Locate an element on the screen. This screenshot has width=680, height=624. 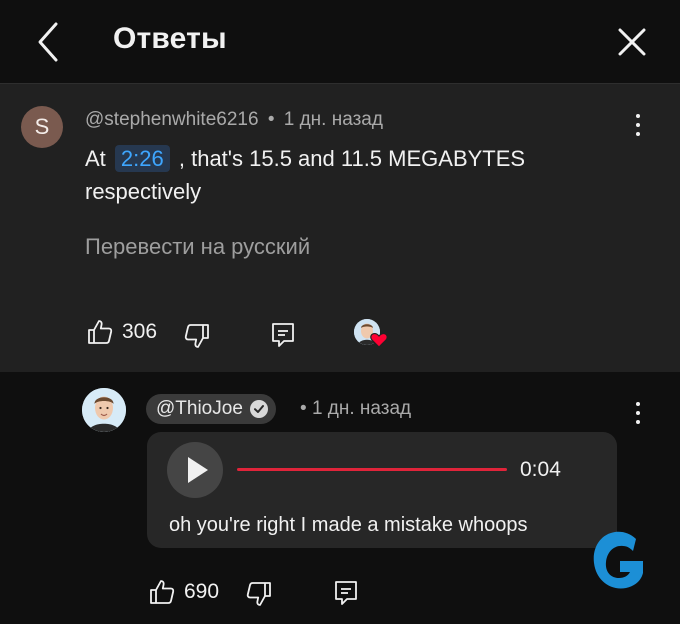
avatar: S is located at coordinates (42, 127).